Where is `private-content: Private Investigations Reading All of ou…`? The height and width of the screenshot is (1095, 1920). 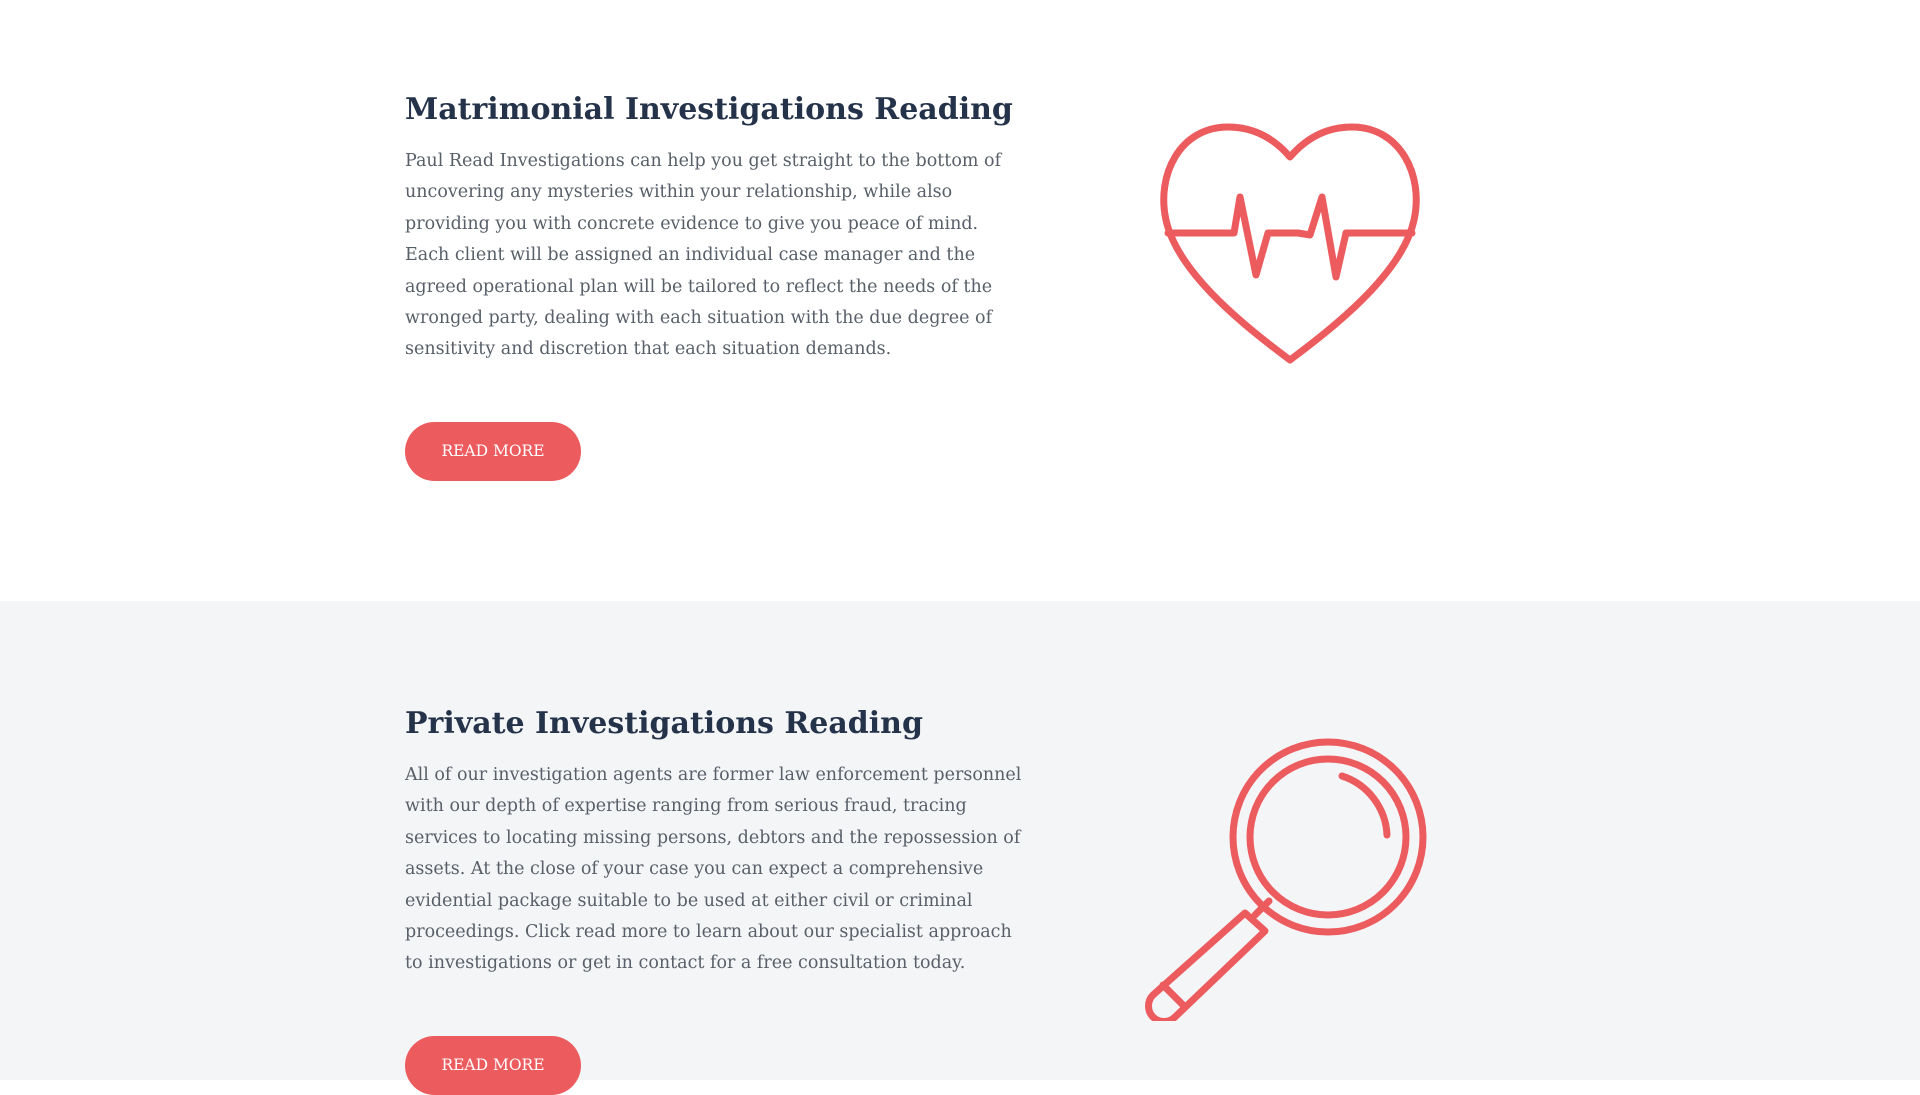
private-content: Private Investigations Reading All of ou… is located at coordinates (715, 898).